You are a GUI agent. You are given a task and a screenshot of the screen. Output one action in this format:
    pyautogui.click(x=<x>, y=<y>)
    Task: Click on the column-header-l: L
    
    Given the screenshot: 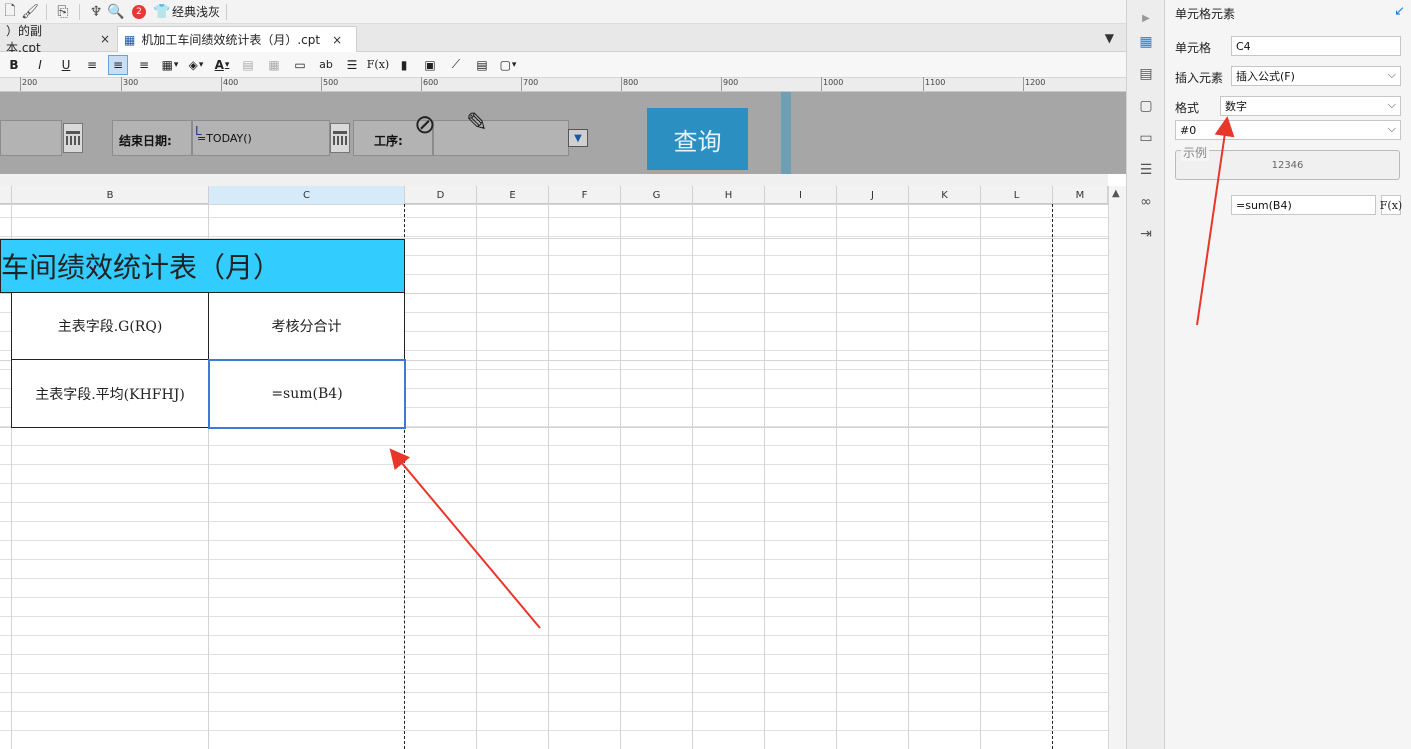 What is the action you would take?
    pyautogui.click(x=1017, y=195)
    